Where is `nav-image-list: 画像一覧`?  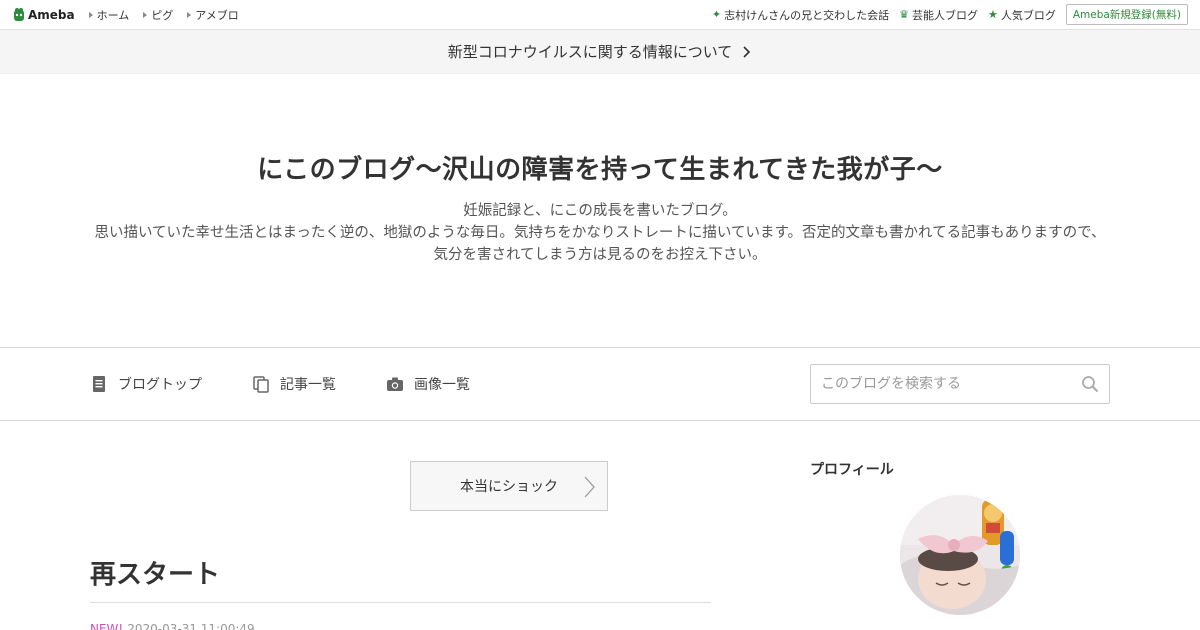
nav-image-list: 画像一覧 is located at coordinates (428, 384).